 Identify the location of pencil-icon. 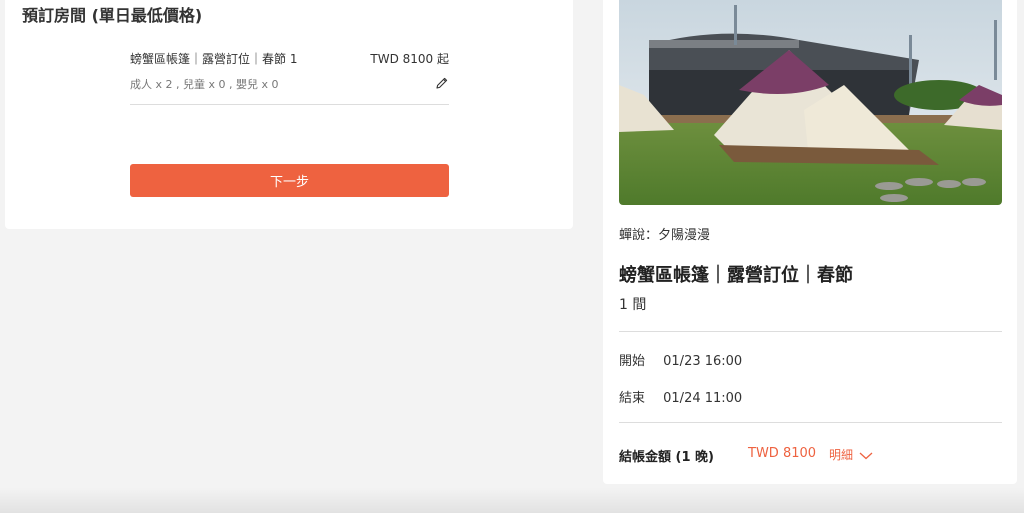
(442, 82).